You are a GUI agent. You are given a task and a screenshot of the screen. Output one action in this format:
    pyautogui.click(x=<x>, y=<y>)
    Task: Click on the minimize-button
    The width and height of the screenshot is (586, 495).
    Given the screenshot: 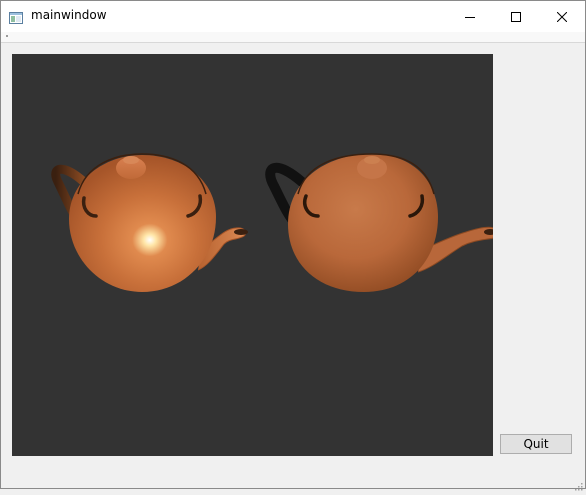 What is the action you would take?
    pyautogui.click(x=470, y=16)
    